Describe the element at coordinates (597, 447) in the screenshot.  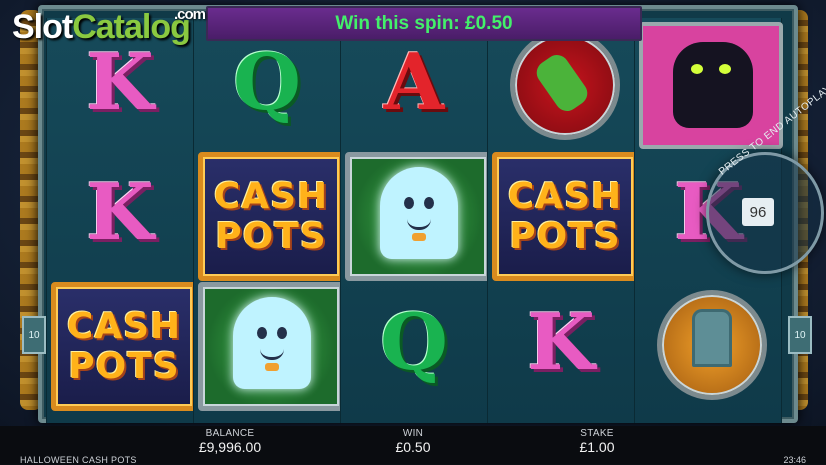
I see `stake-value: £1.00` at that location.